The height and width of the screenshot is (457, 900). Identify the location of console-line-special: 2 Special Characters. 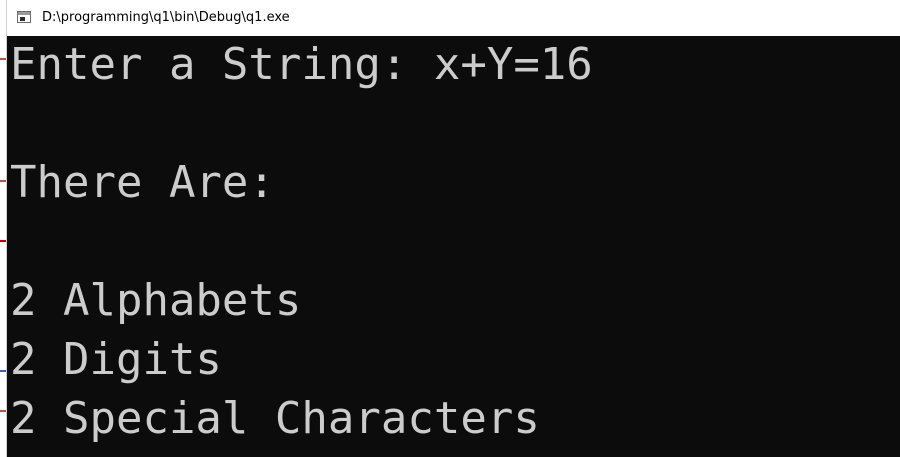
(275, 418).